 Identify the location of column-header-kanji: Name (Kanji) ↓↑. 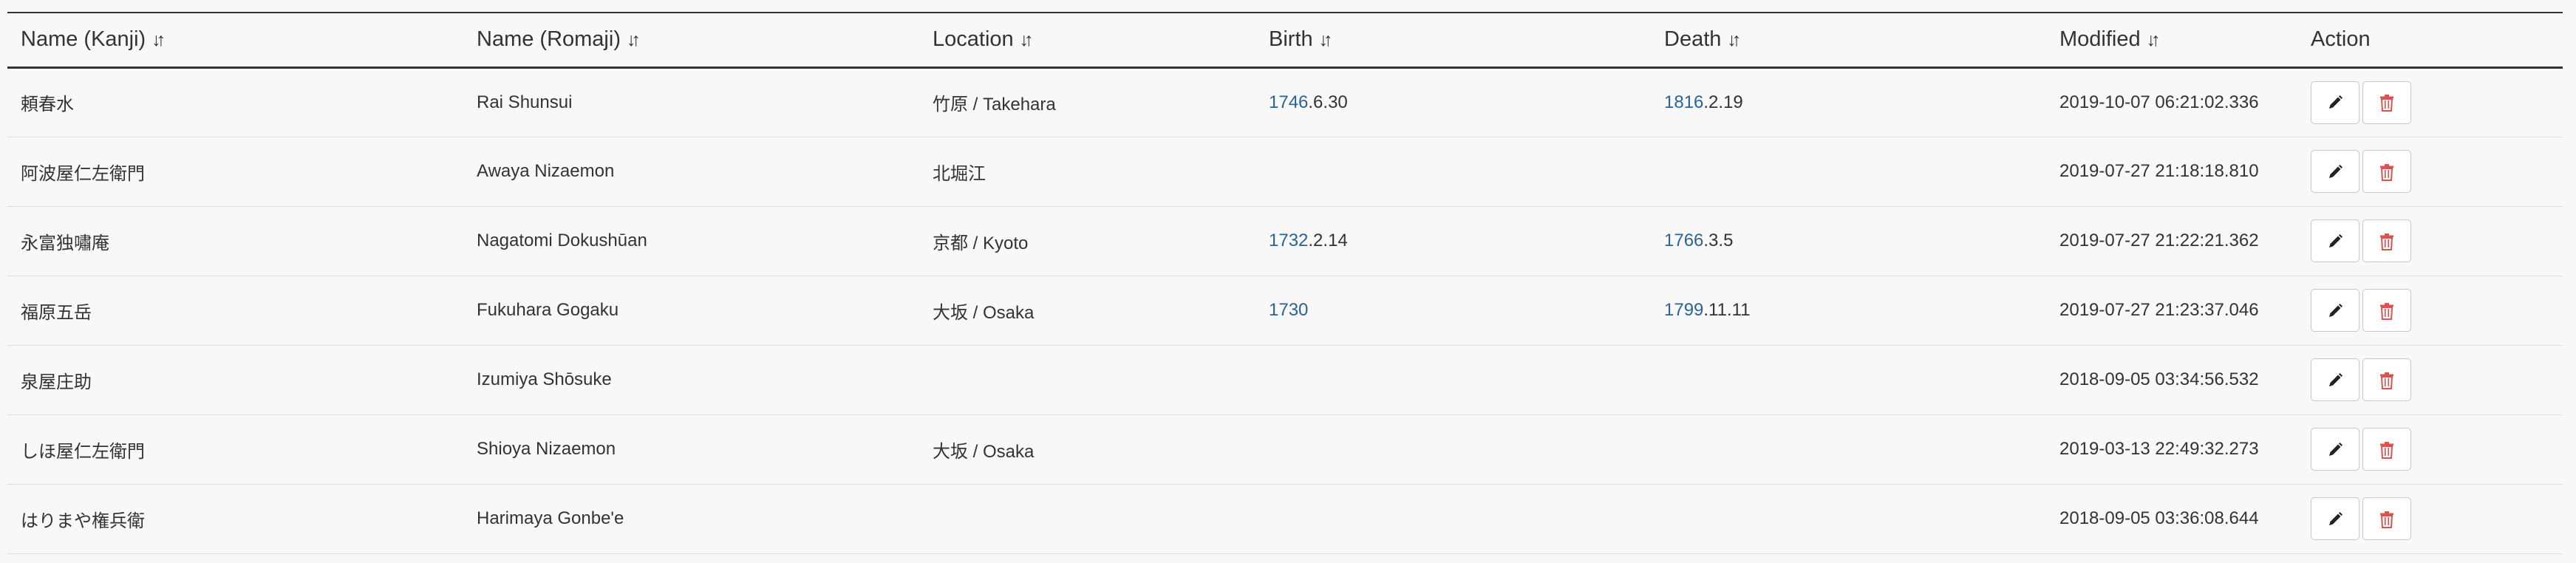
(235, 40).